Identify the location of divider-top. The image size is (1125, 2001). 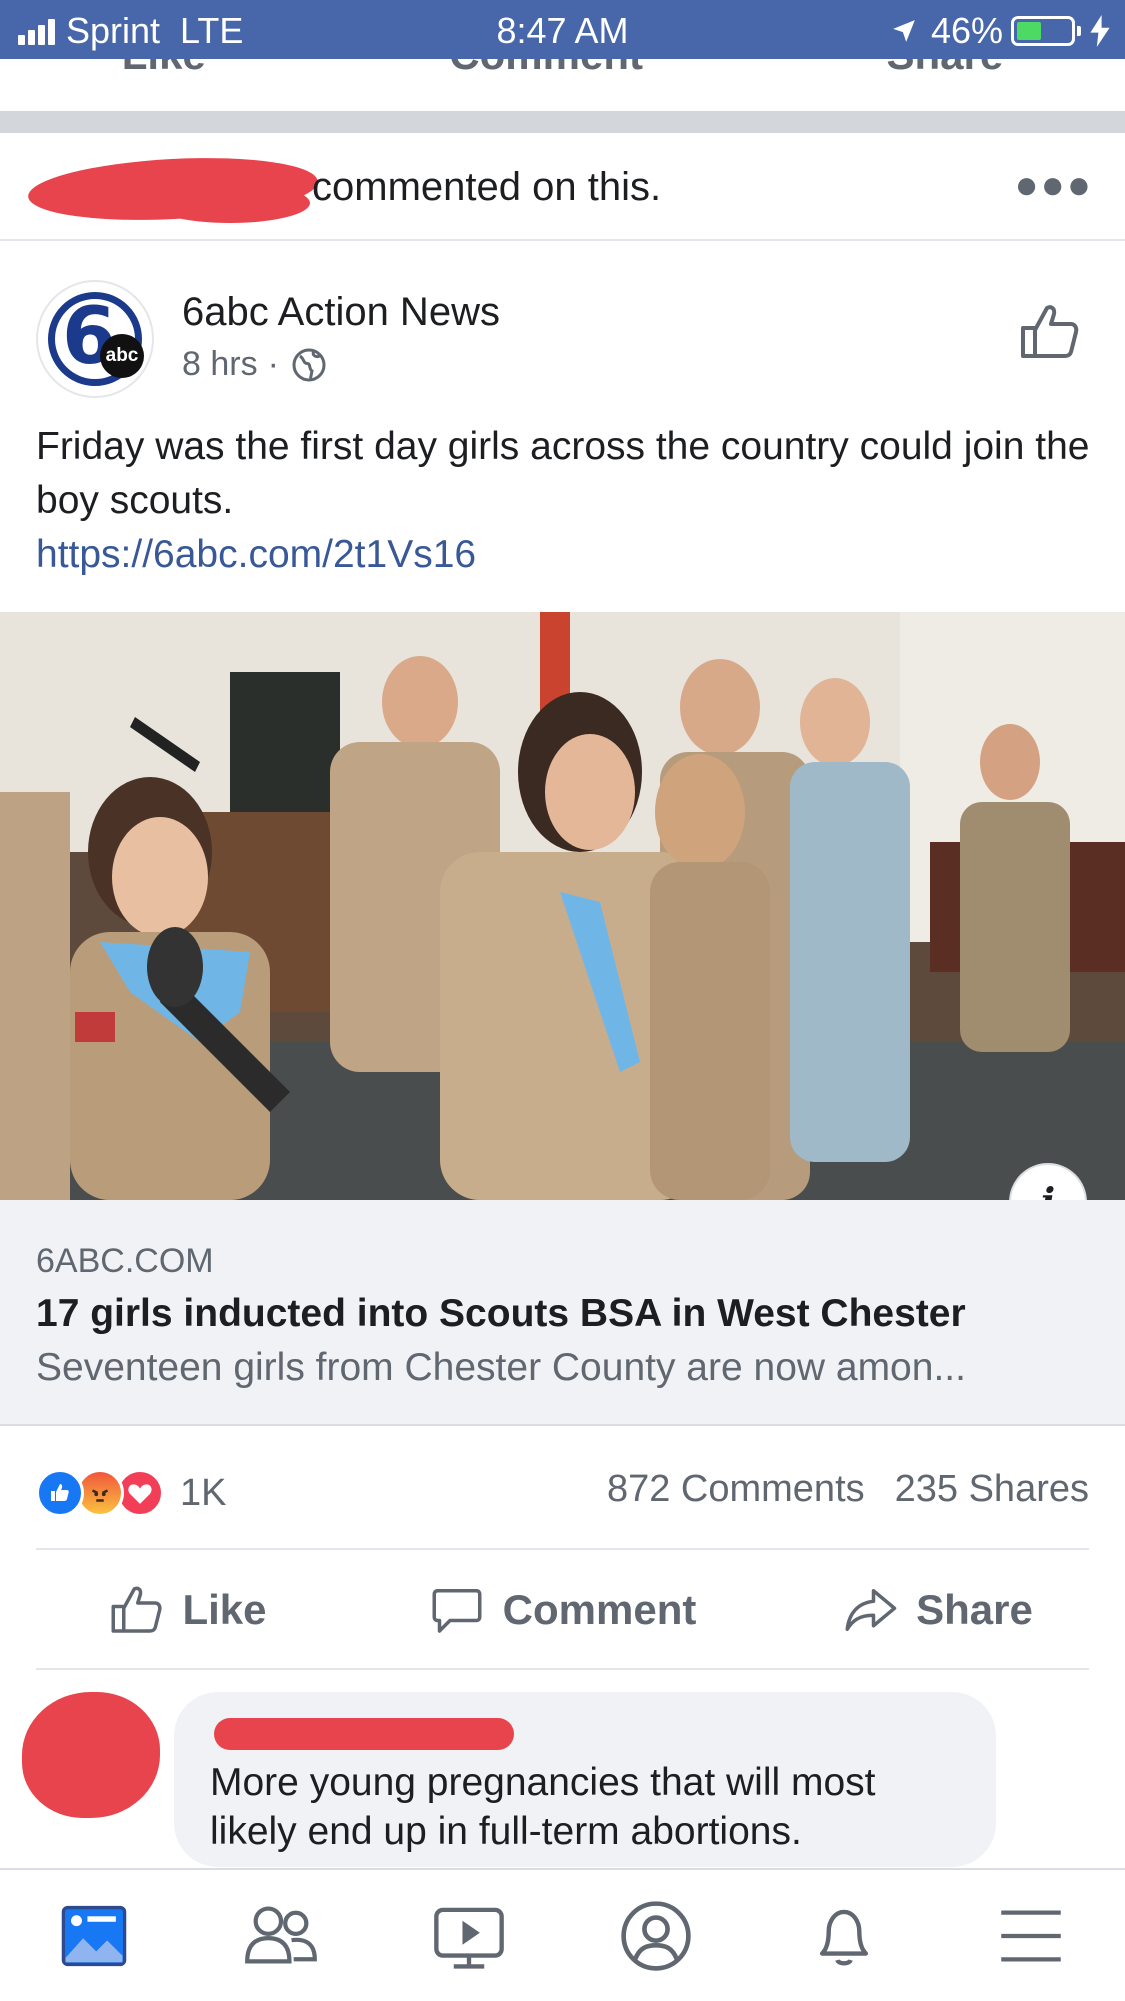
(562, 1549).